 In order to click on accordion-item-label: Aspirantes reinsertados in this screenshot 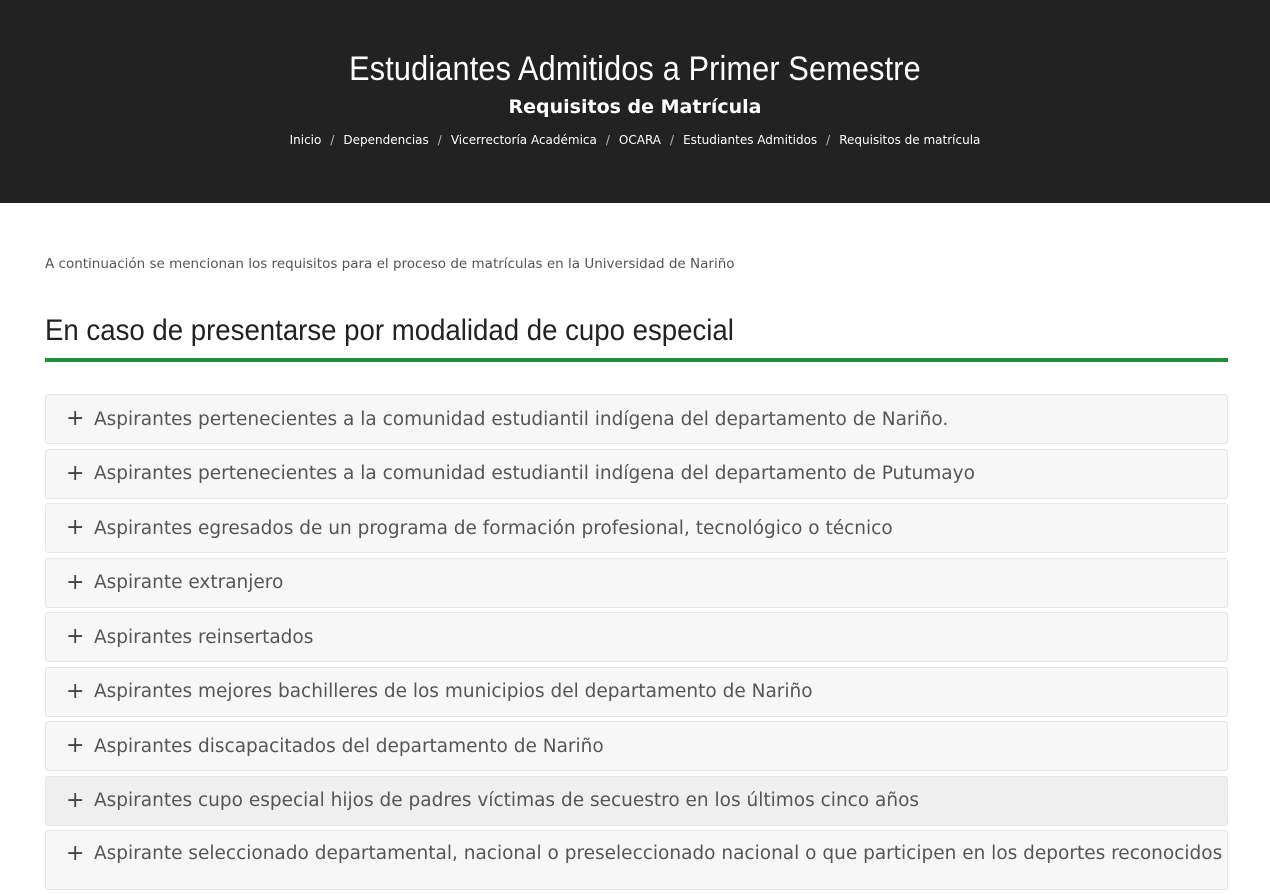, I will do `click(204, 637)`.